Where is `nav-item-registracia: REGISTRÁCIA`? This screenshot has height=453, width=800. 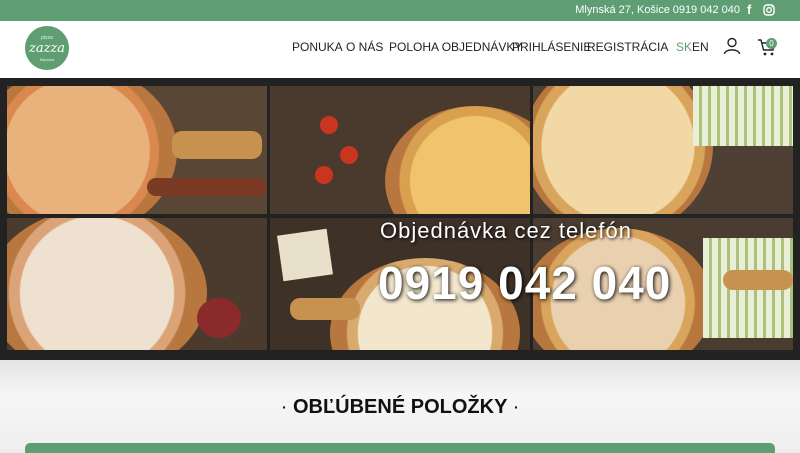 nav-item-registracia: REGISTRÁCIA is located at coordinates (627, 47).